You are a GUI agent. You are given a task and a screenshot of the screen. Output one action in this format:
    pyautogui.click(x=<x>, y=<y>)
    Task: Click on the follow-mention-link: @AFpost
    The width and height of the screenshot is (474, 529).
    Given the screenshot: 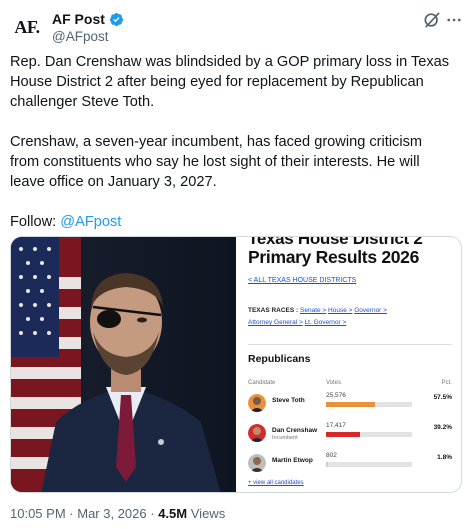 What is the action you would take?
    pyautogui.click(x=90, y=222)
    